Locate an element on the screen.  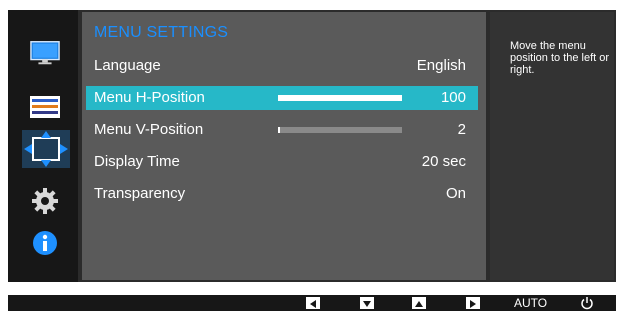
menu-item-v-position: Menu V-Position 2 is located at coordinates (282, 130).